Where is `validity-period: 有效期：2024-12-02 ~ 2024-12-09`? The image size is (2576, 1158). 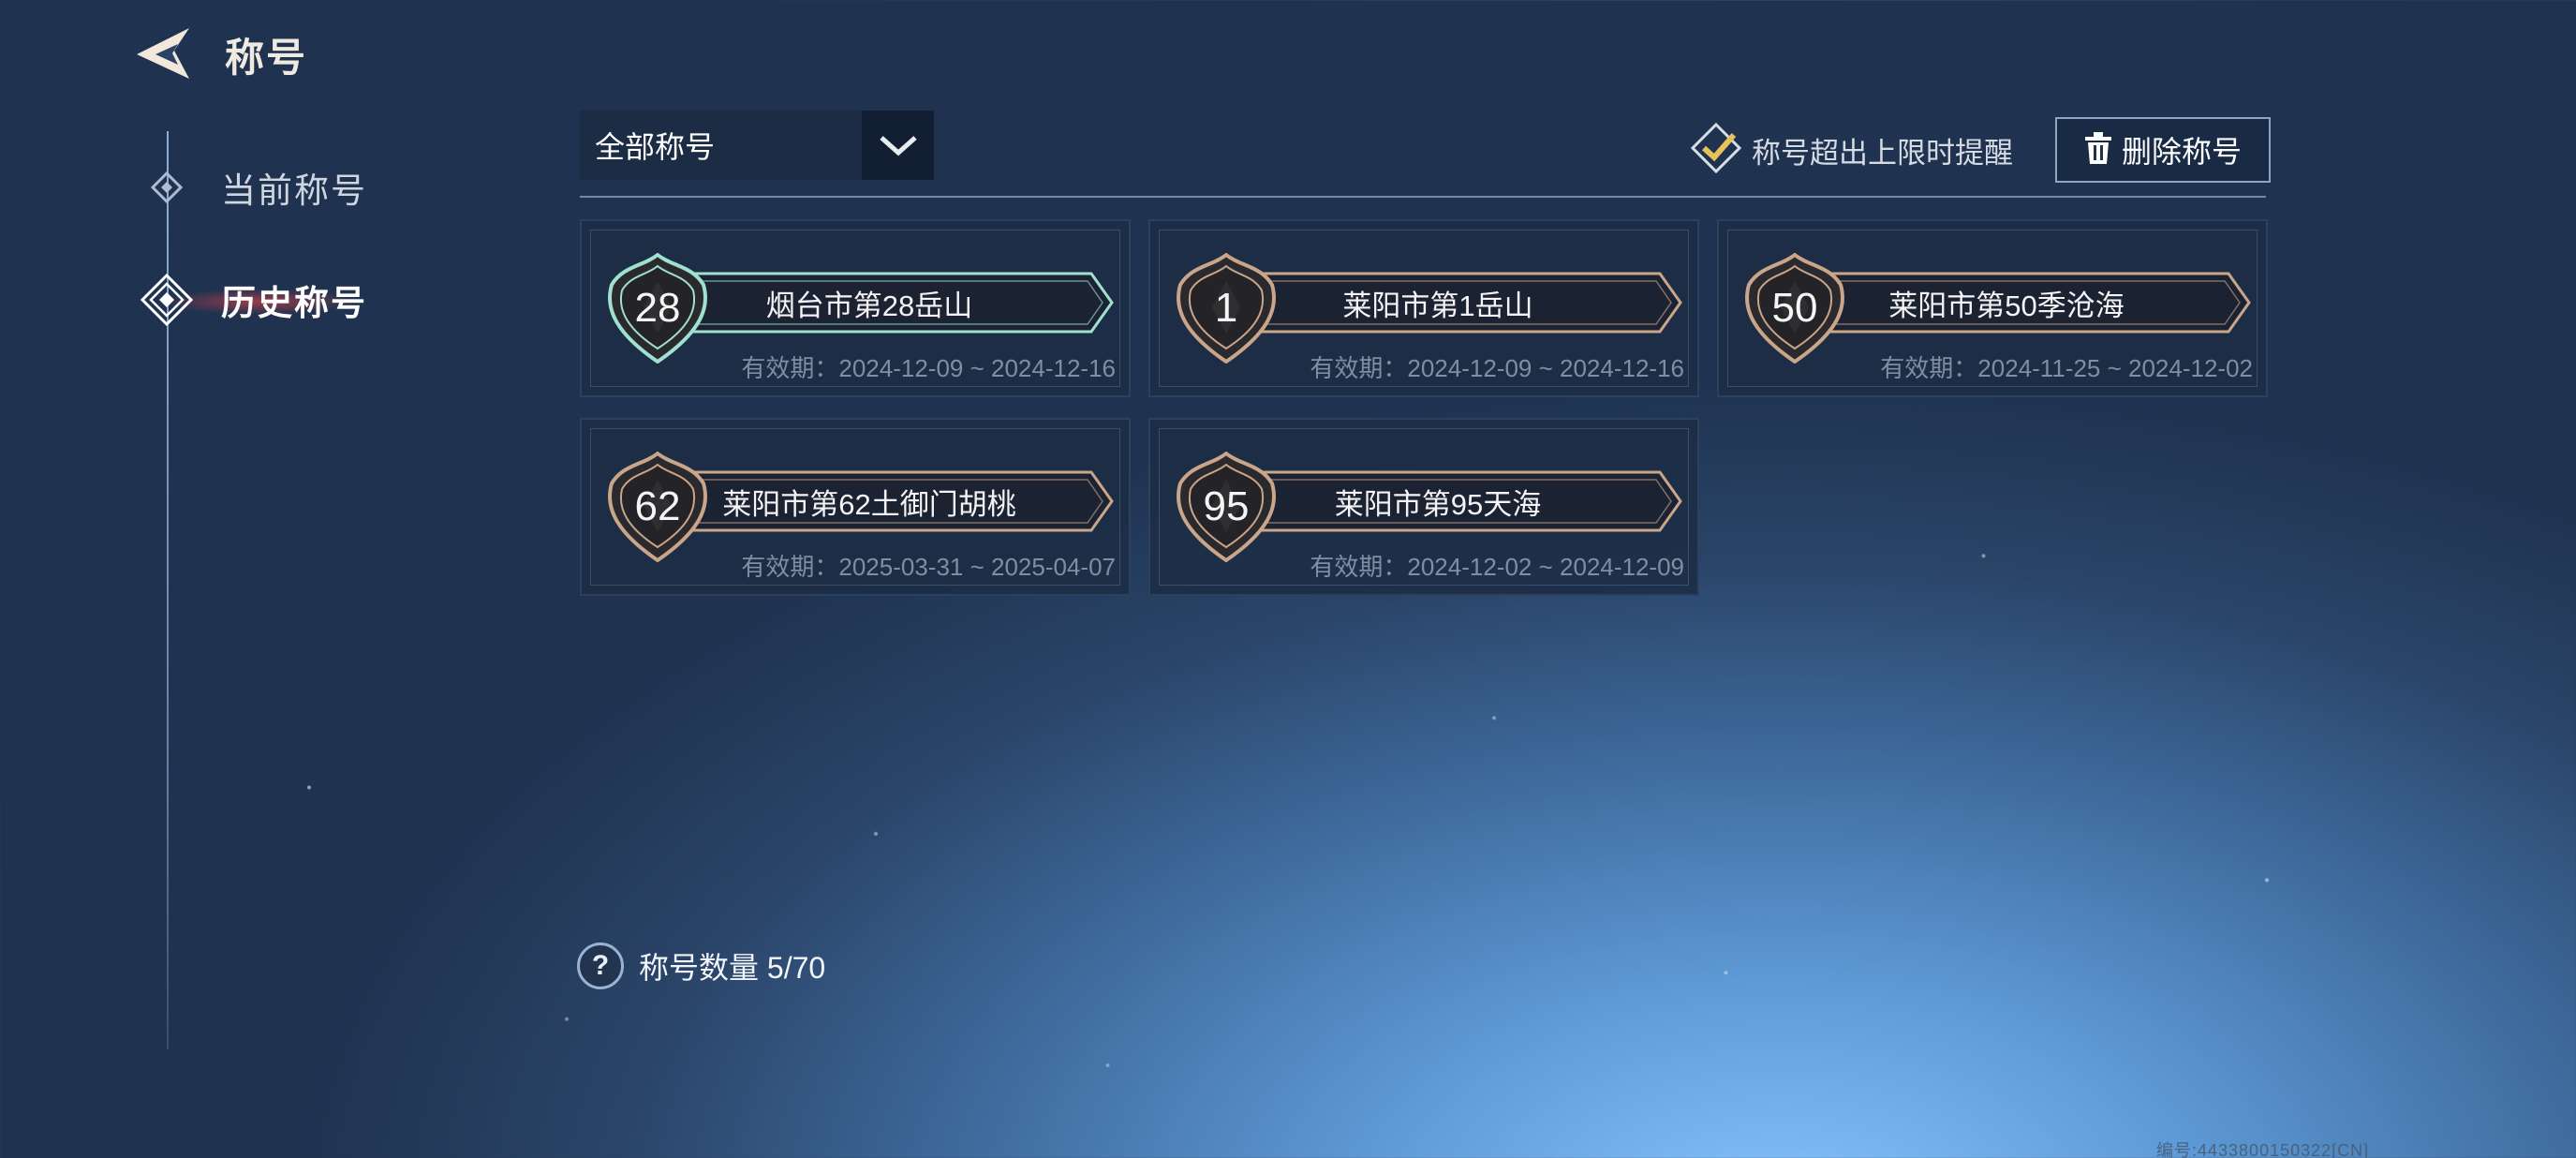
validity-period: 有效期：2024-12-02 ~ 2024-12-09 is located at coordinates (1497, 567).